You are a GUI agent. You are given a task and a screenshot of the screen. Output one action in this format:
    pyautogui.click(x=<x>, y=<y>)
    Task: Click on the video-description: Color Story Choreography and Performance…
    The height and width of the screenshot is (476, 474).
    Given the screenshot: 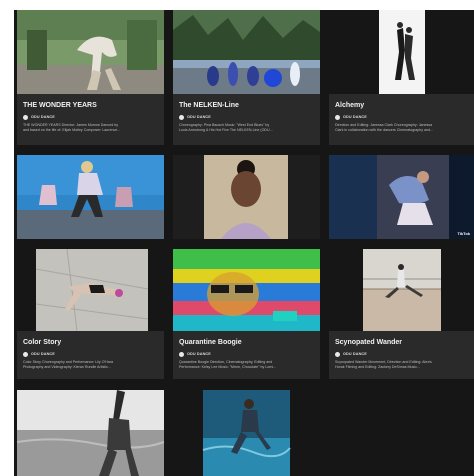 What is the action you would take?
    pyautogui.click(x=92, y=365)
    